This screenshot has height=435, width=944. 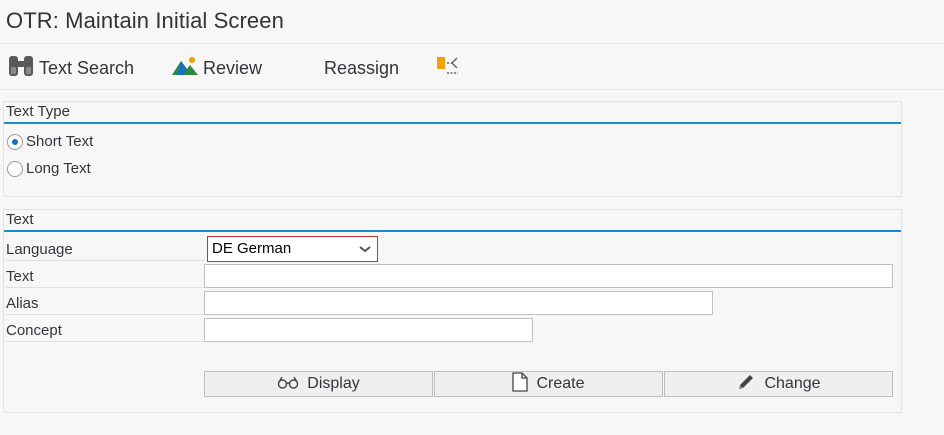 I want to click on alias-label: Alias, so click(x=105, y=302).